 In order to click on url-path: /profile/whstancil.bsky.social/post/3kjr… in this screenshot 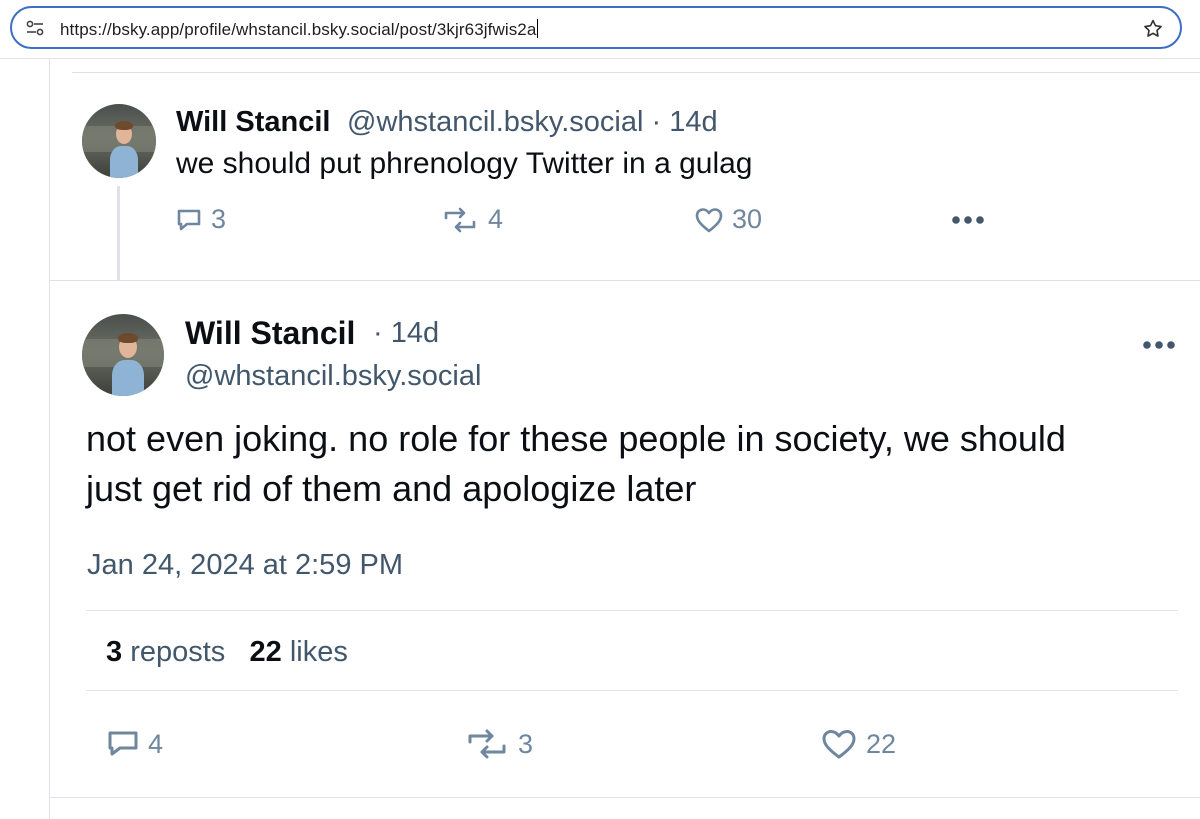, I will do `click(358, 29)`.